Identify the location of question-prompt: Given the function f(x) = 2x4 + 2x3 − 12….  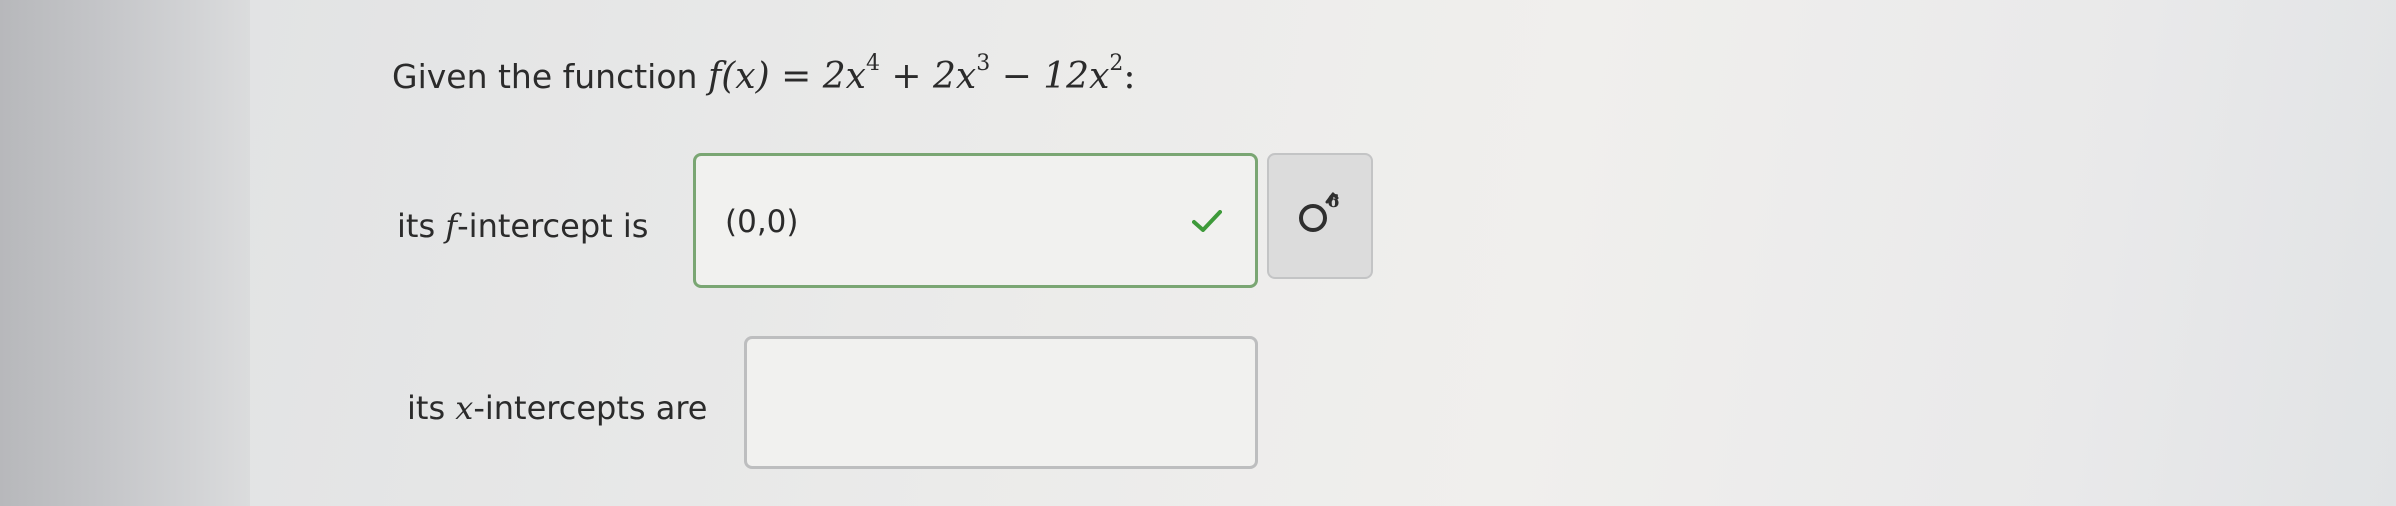
(764, 75).